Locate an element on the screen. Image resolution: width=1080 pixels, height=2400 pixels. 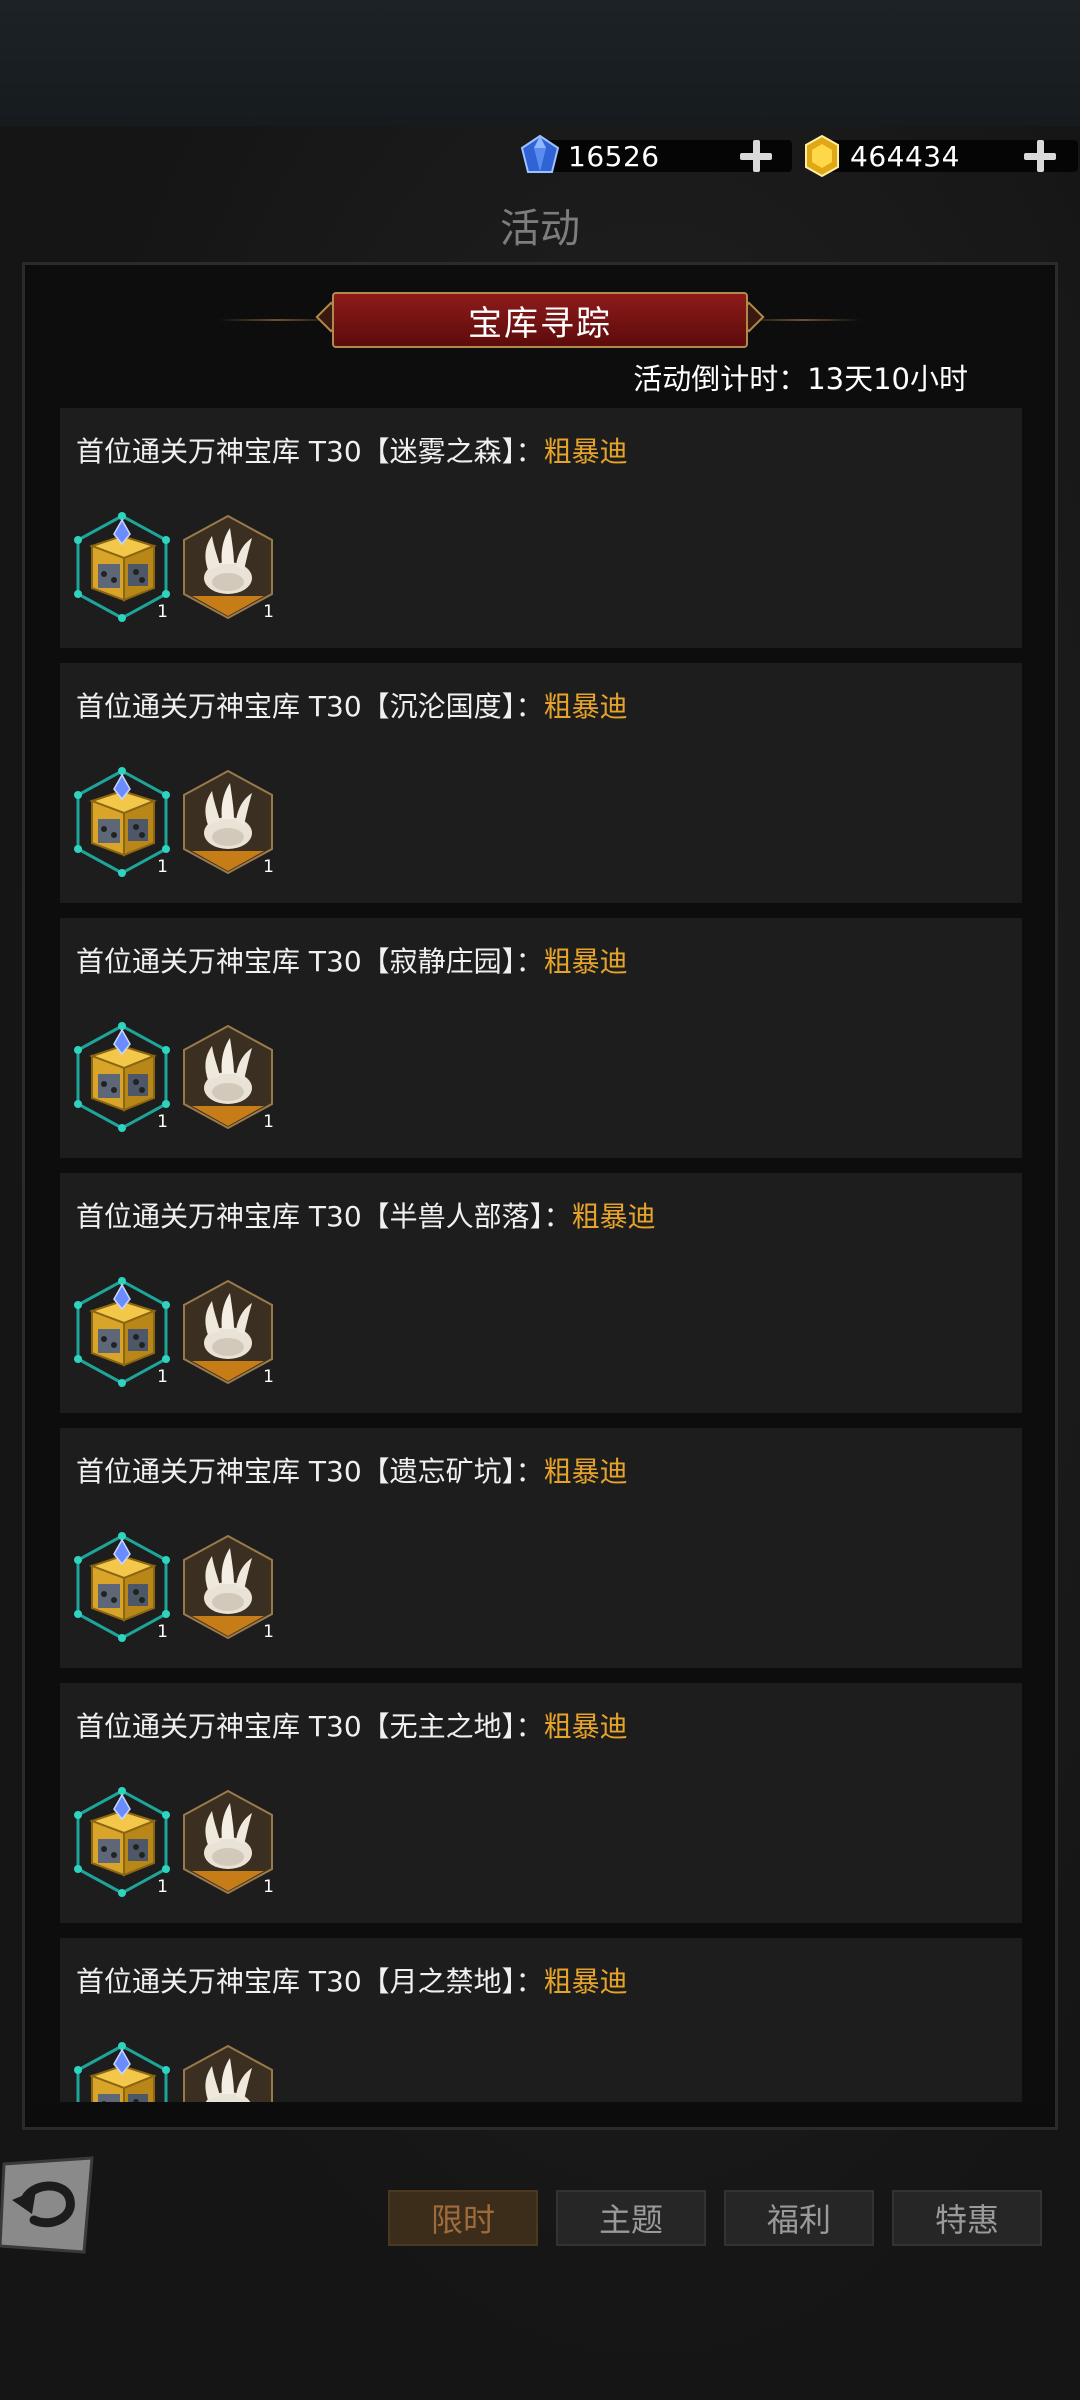
event-countdown: 活动倒计时：13天10小时 is located at coordinates (800, 379).